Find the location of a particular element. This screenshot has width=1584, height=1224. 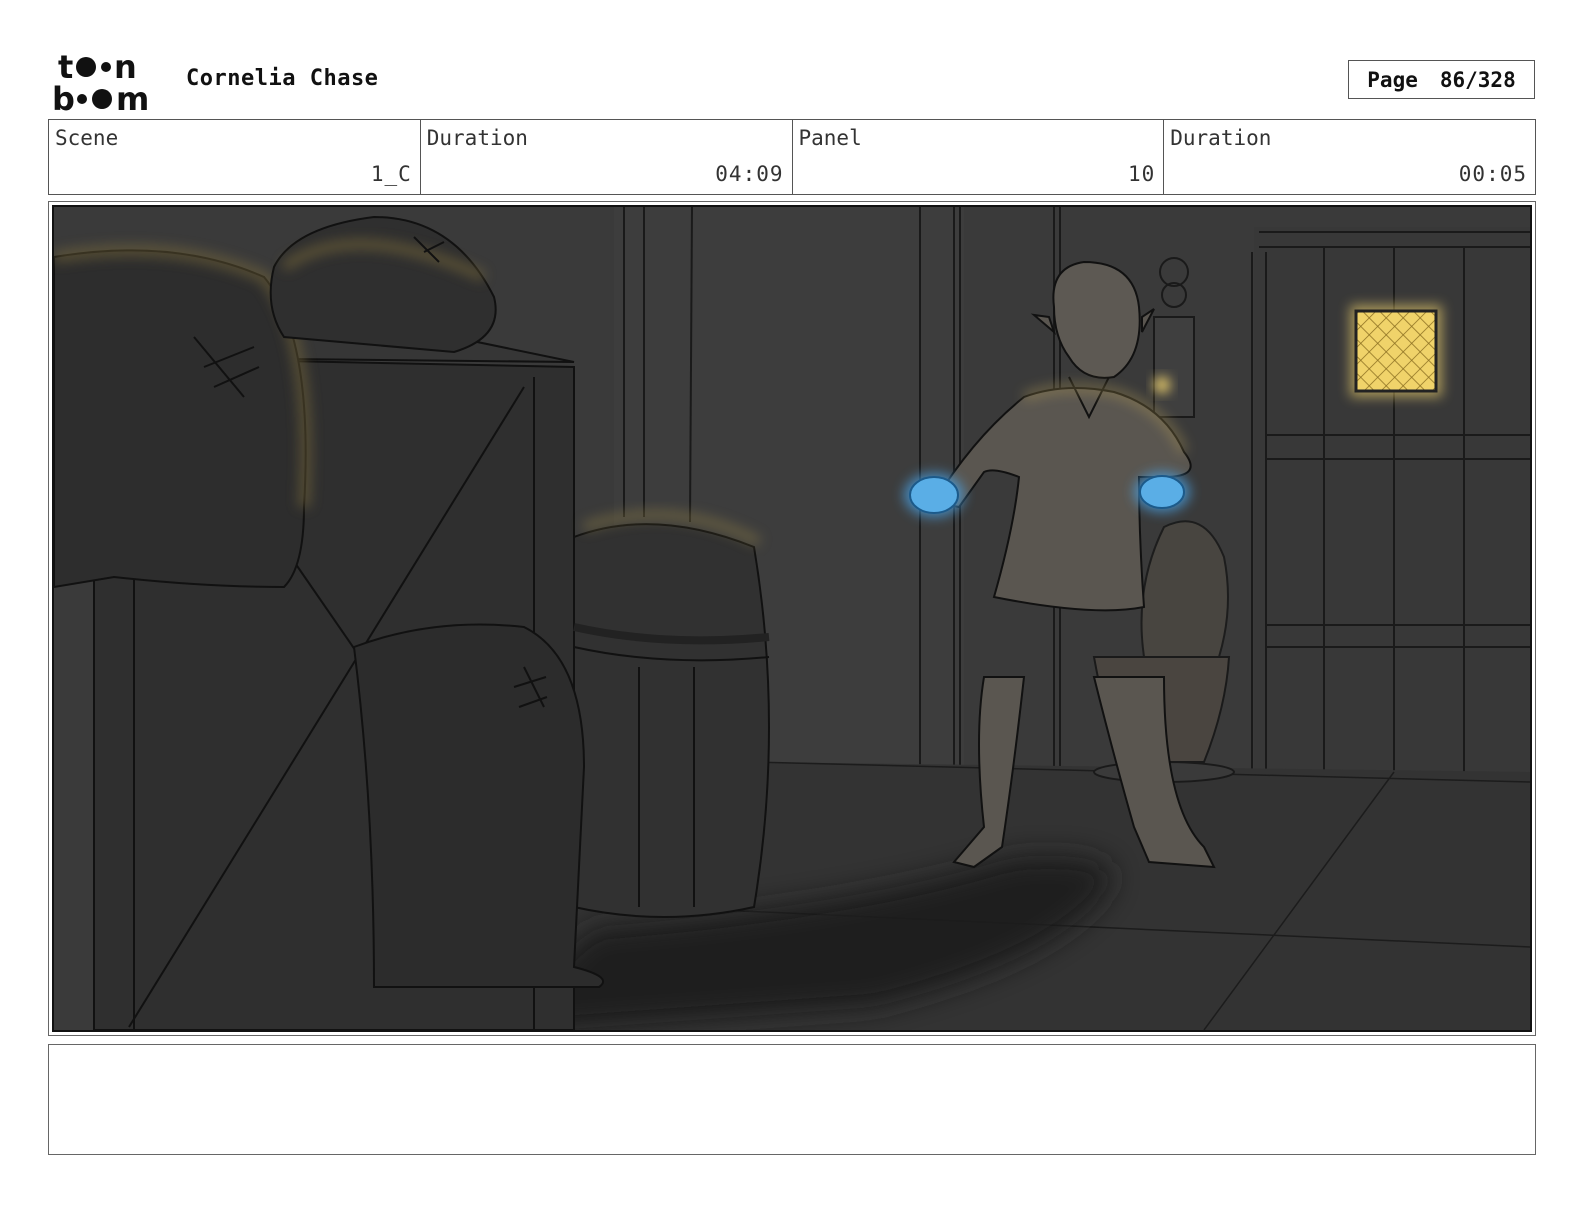

toon-boom-logo: t n b m is located at coordinates (108, 83).